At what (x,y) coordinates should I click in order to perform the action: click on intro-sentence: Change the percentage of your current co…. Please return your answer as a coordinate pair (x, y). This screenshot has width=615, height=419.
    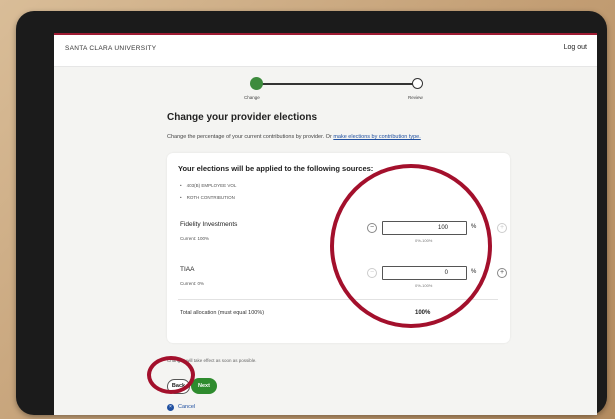
    Looking at the image, I should click on (250, 137).